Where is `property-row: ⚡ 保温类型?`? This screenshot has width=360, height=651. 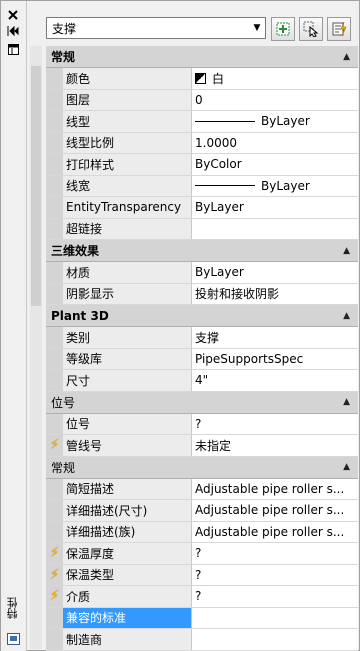 property-row: ⚡ 保温类型? is located at coordinates (202, 575).